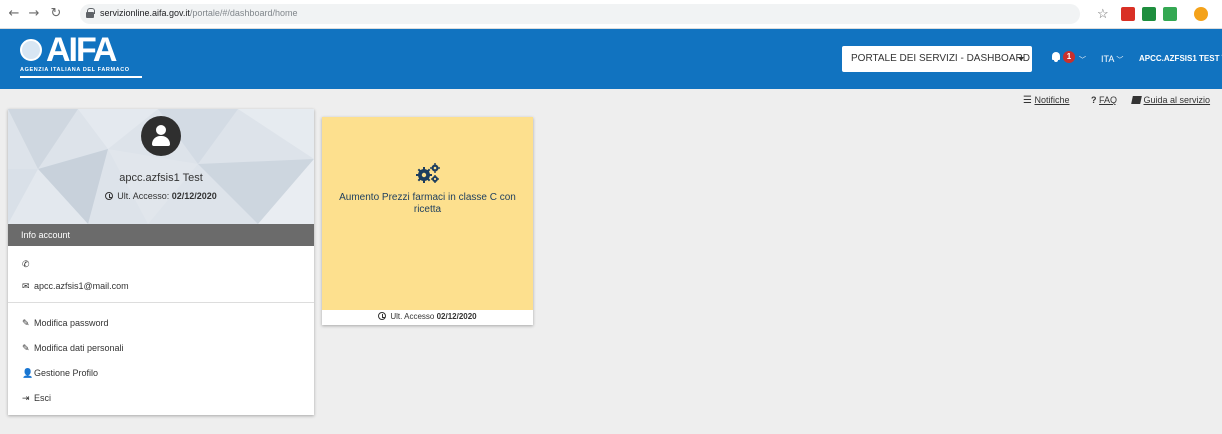 The width and height of the screenshot is (1222, 434). I want to click on profile-last-access: Ult. Accesso: 02/12/2020, so click(161, 196).